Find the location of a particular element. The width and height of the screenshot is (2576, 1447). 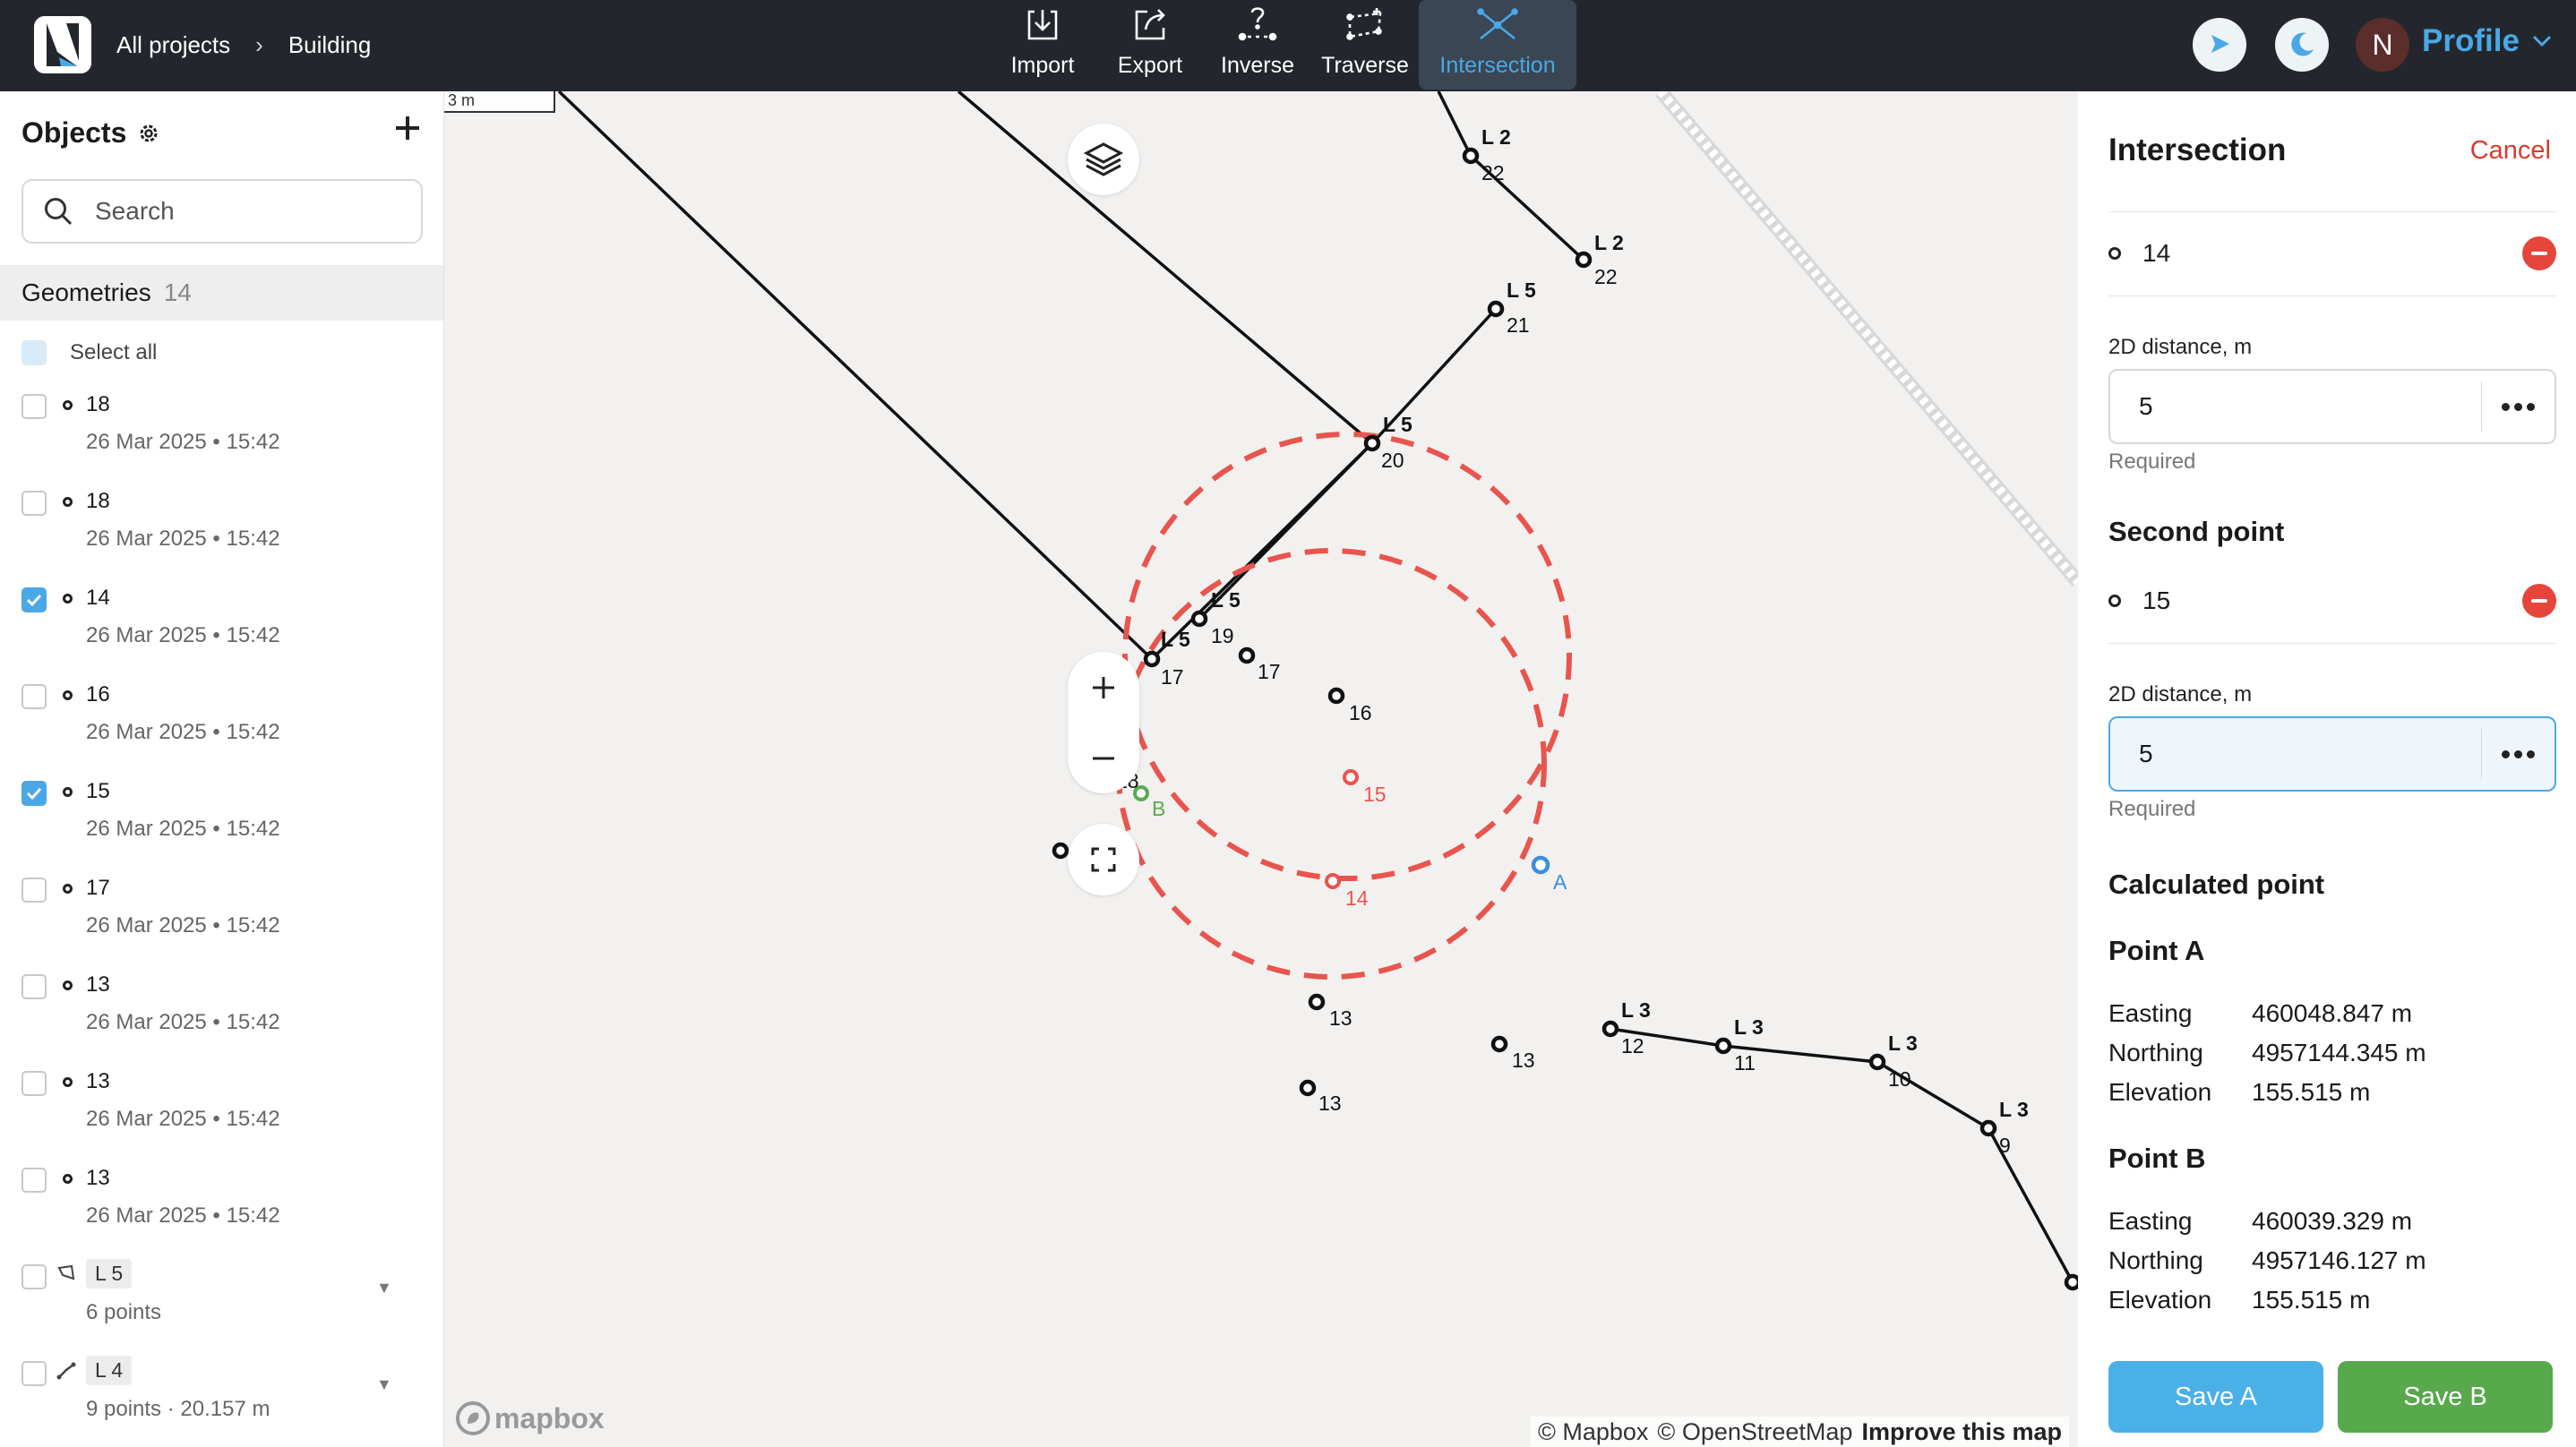

fullscreen-icon is located at coordinates (1103, 859).